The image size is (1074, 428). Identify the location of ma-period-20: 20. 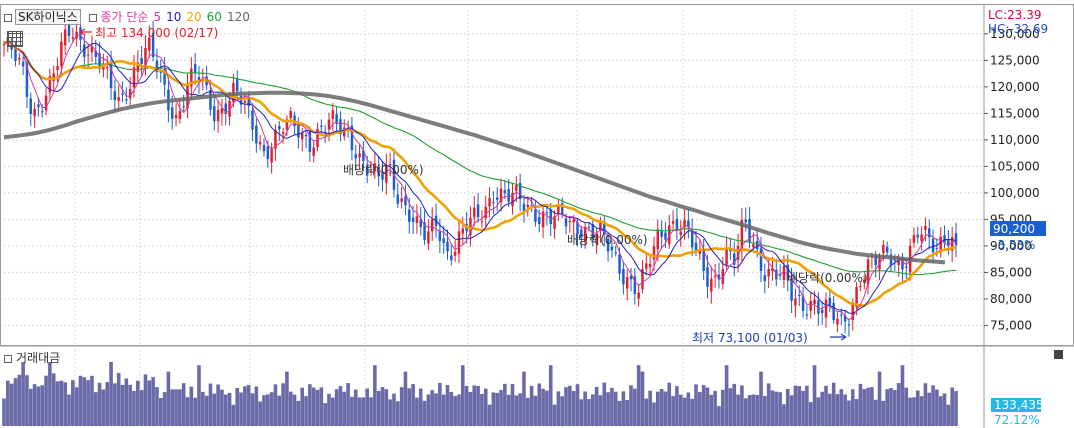
(194, 17).